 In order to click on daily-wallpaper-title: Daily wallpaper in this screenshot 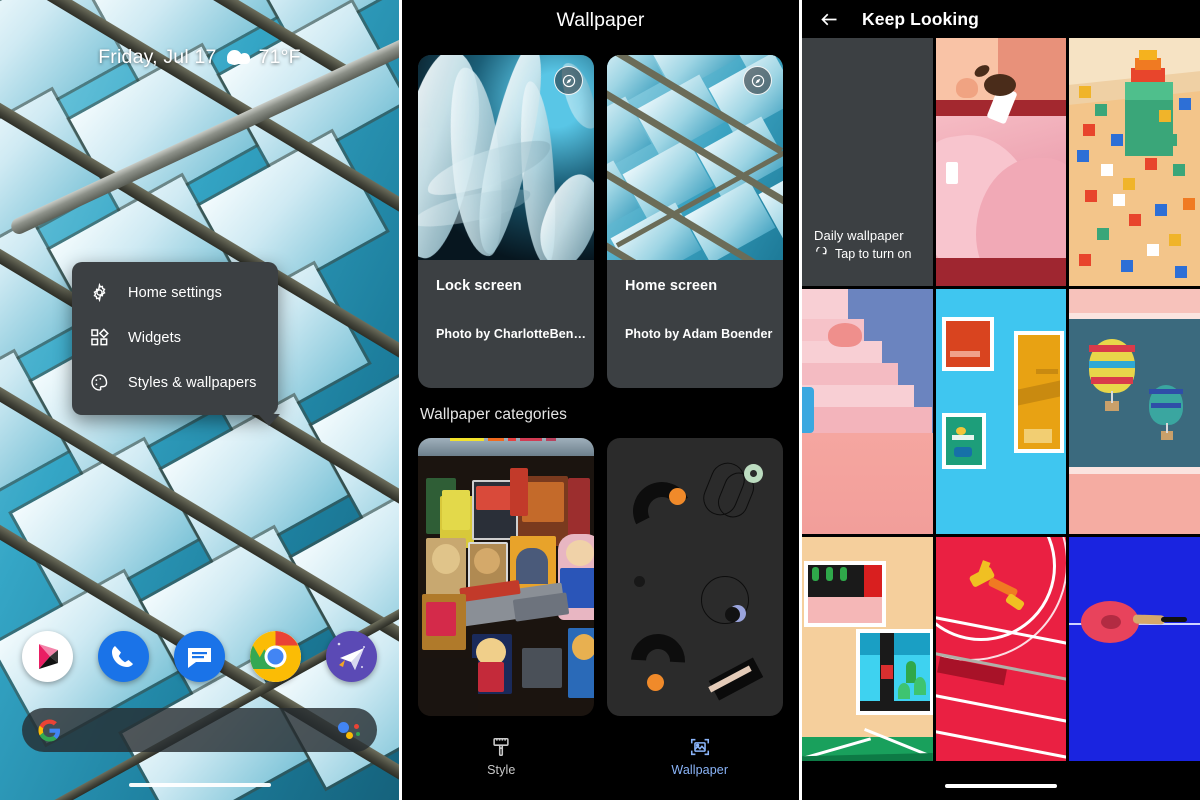, I will do `click(859, 235)`.